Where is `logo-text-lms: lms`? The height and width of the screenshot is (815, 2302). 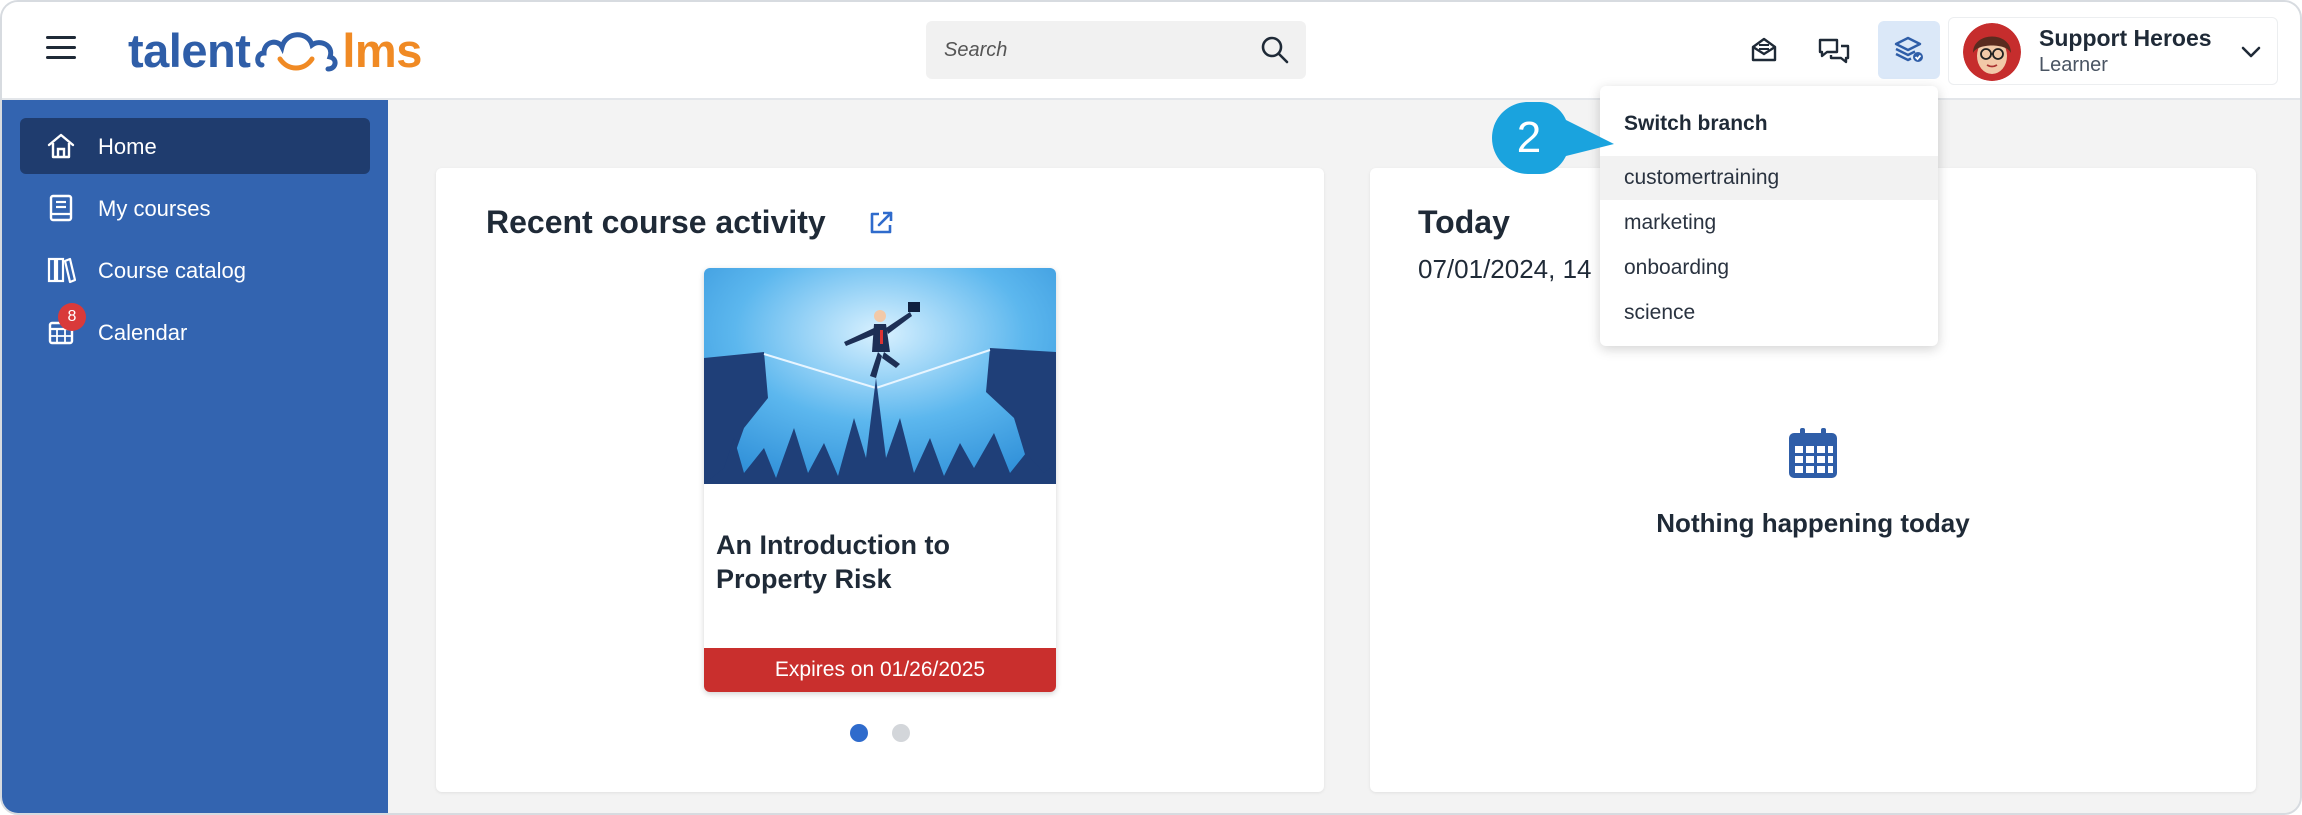 logo-text-lms: lms is located at coordinates (382, 50).